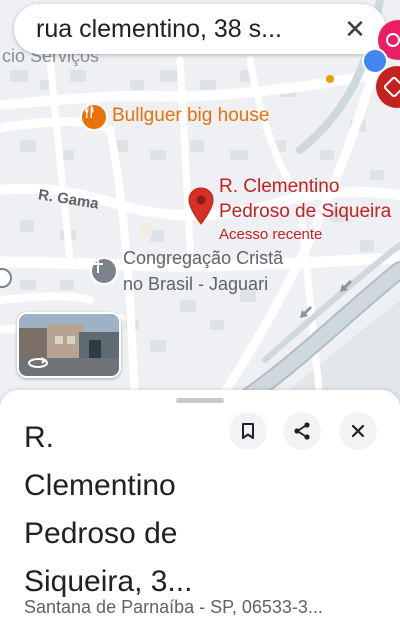  What do you see at coordinates (39, 437) in the screenshot?
I see `place-title-line: R.` at bounding box center [39, 437].